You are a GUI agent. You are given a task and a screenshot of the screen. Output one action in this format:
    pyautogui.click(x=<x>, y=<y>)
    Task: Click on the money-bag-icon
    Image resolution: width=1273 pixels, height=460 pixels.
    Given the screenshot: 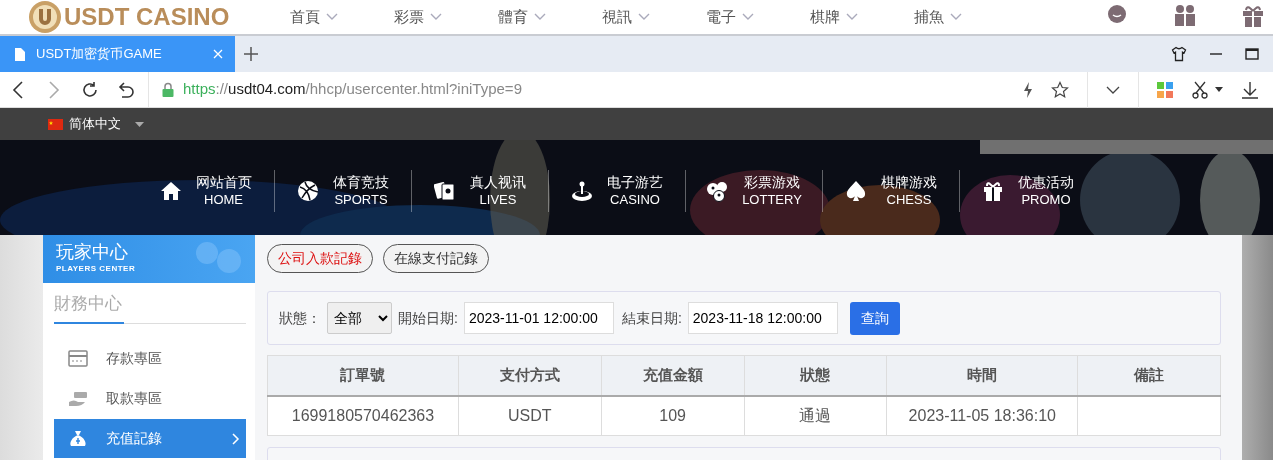 What is the action you would take?
    pyautogui.click(x=78, y=438)
    